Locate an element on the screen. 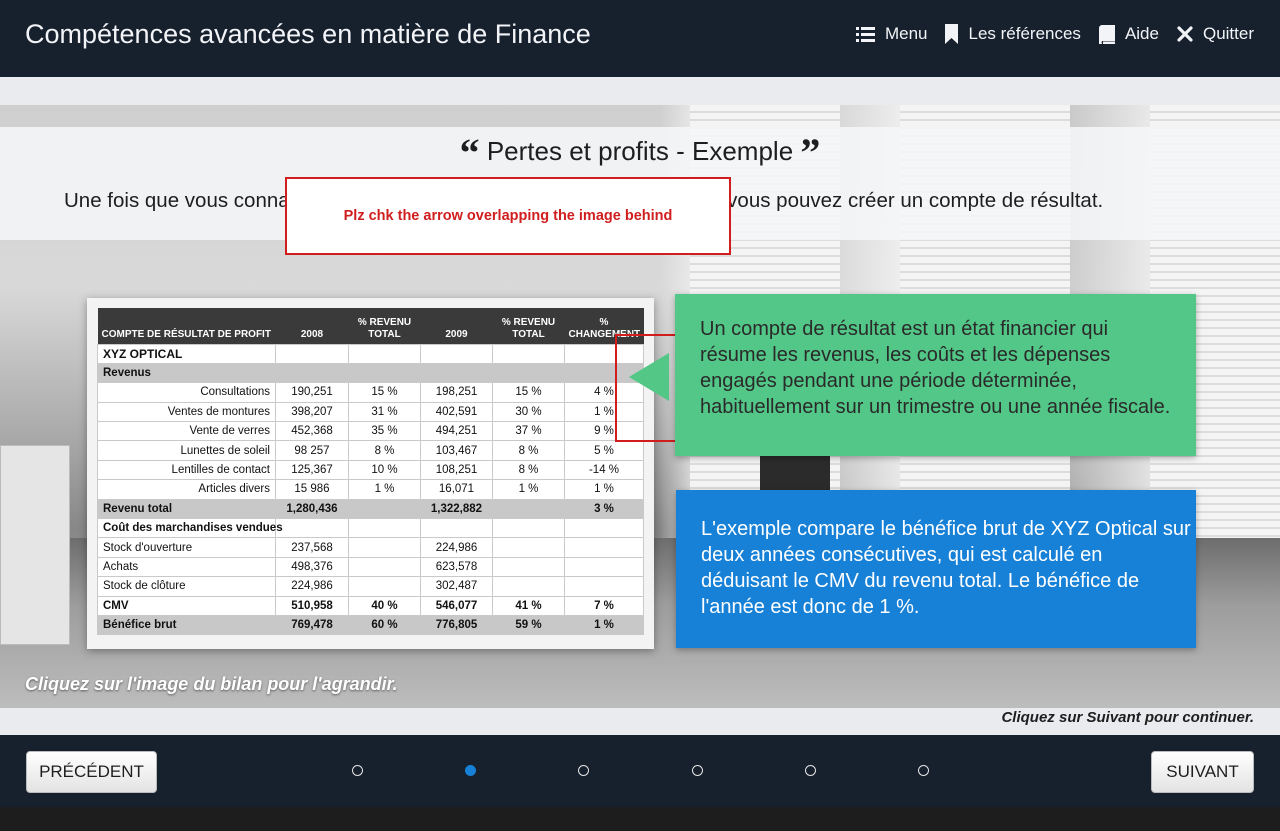 The width and height of the screenshot is (1280, 831). table-row: CMV 510,958 40 % 546,077 41 % 7 % is located at coordinates (370, 605).